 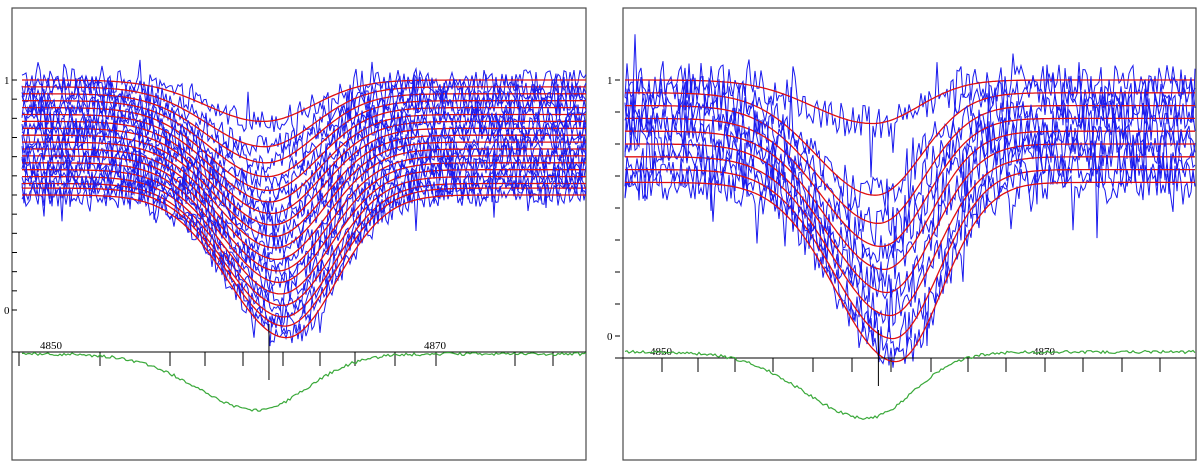 I want to click on x-tick-label-4870: 4870, so click(x=435, y=346).